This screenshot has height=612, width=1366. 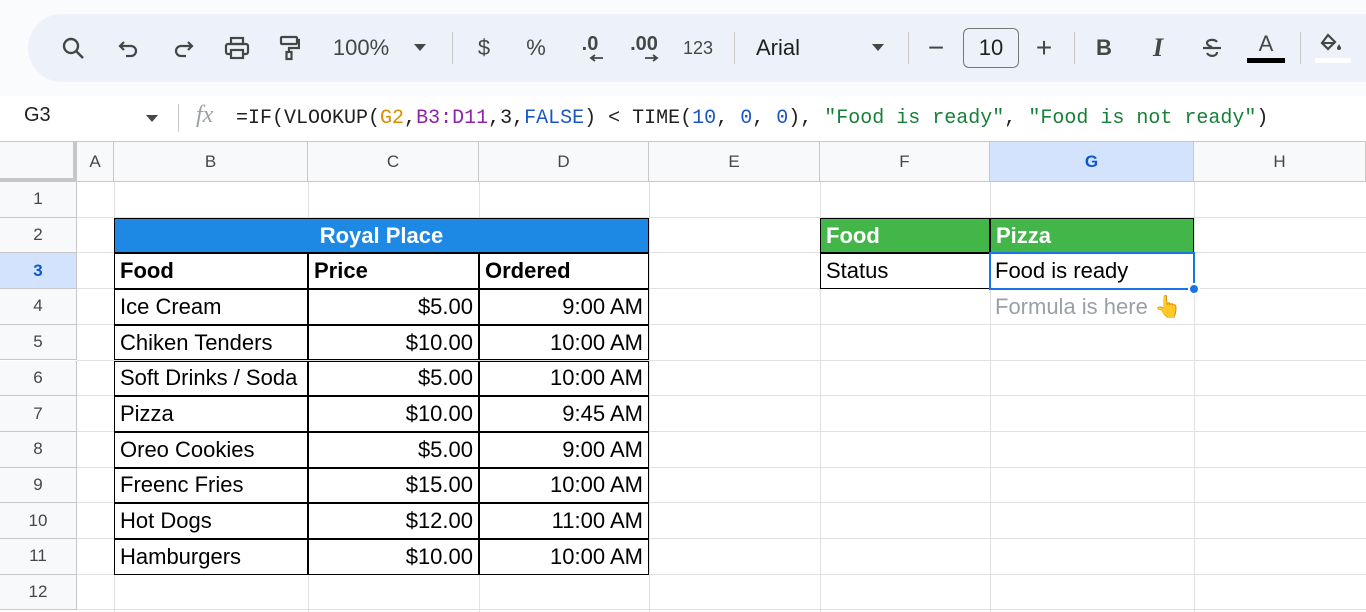 I want to click on table-cell-food: Ice Cream, so click(x=211, y=307).